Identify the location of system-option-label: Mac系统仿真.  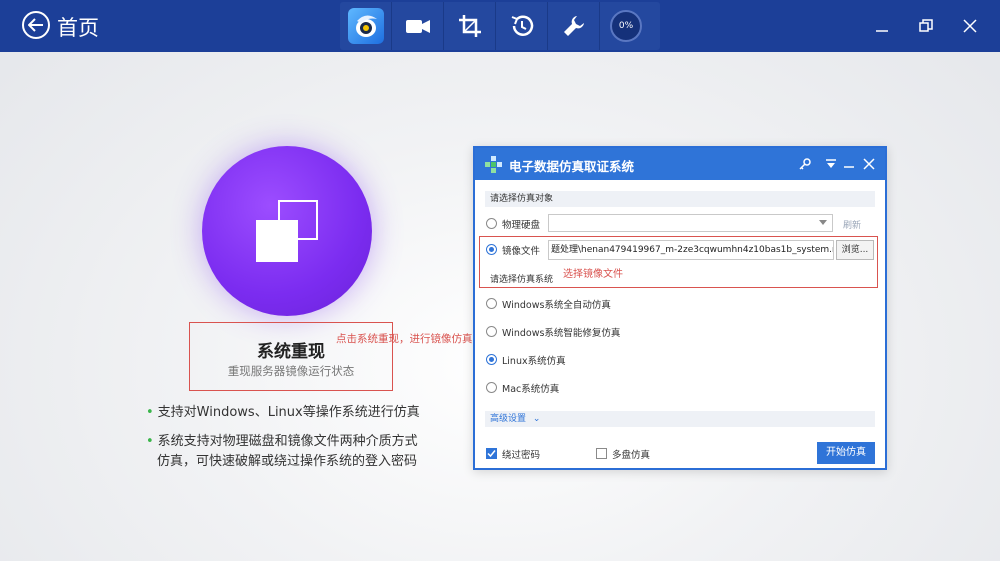
(531, 389).